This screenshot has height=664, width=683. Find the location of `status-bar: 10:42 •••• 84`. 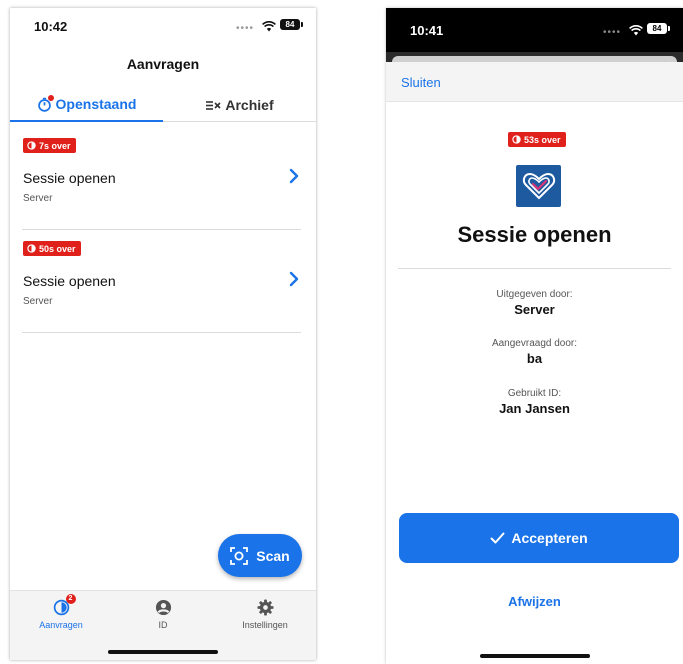

status-bar: 10:42 •••• 84 is located at coordinates (163, 25).